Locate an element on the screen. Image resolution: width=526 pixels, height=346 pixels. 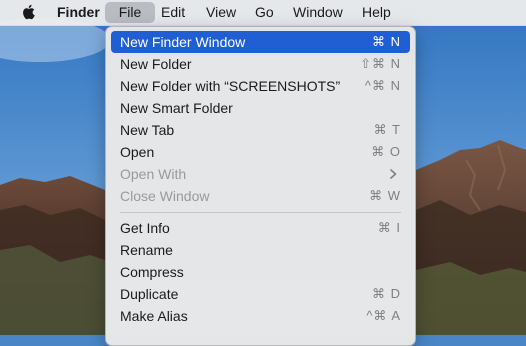
menu-go: Go is located at coordinates (264, 12).